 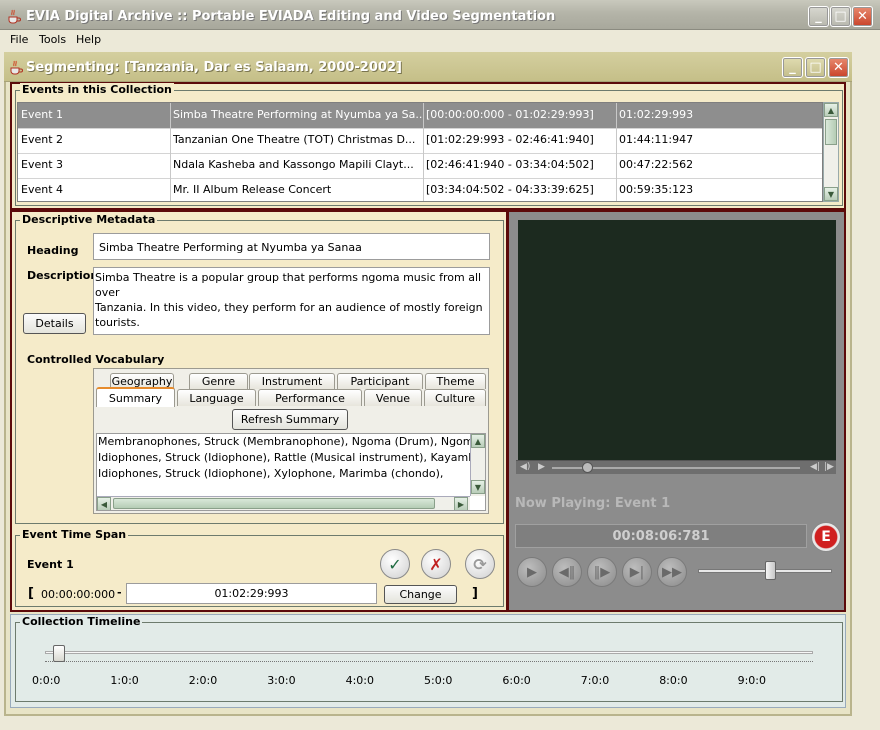 What do you see at coordinates (429, 652) in the screenshot?
I see `timeline-track` at bounding box center [429, 652].